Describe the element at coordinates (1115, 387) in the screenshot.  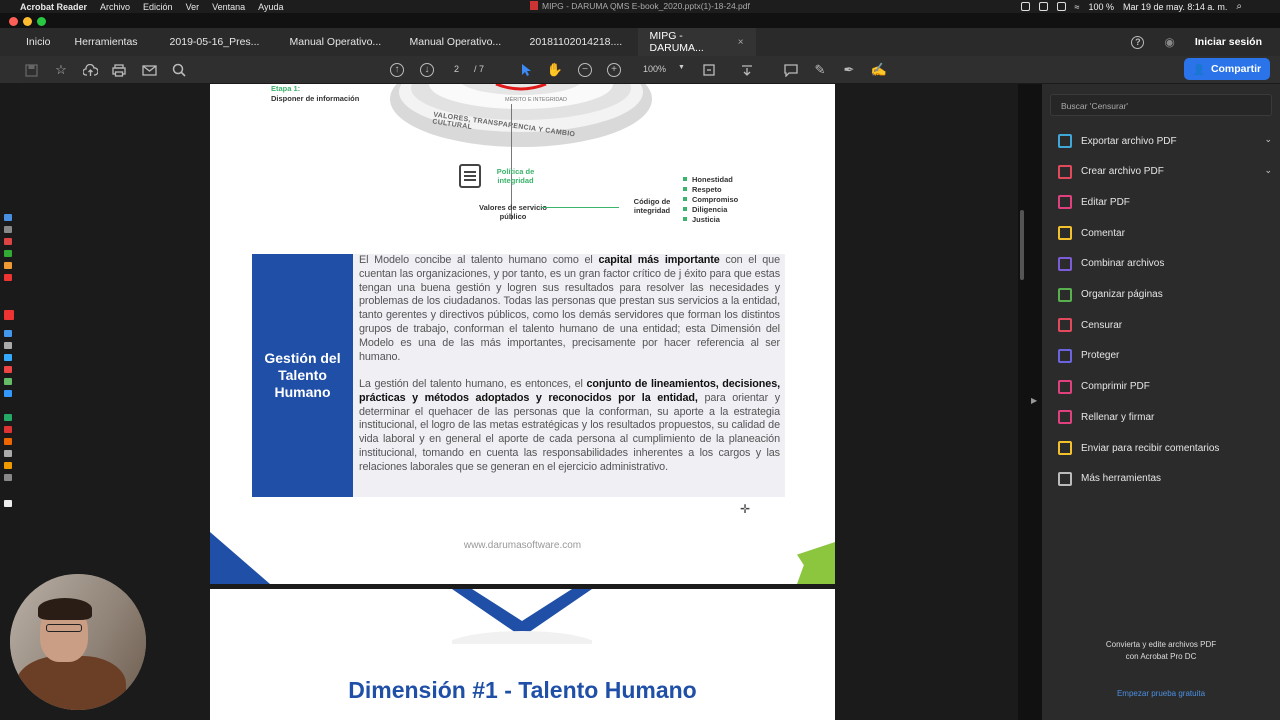
I see `tool-label: Comprimir PDF` at that location.